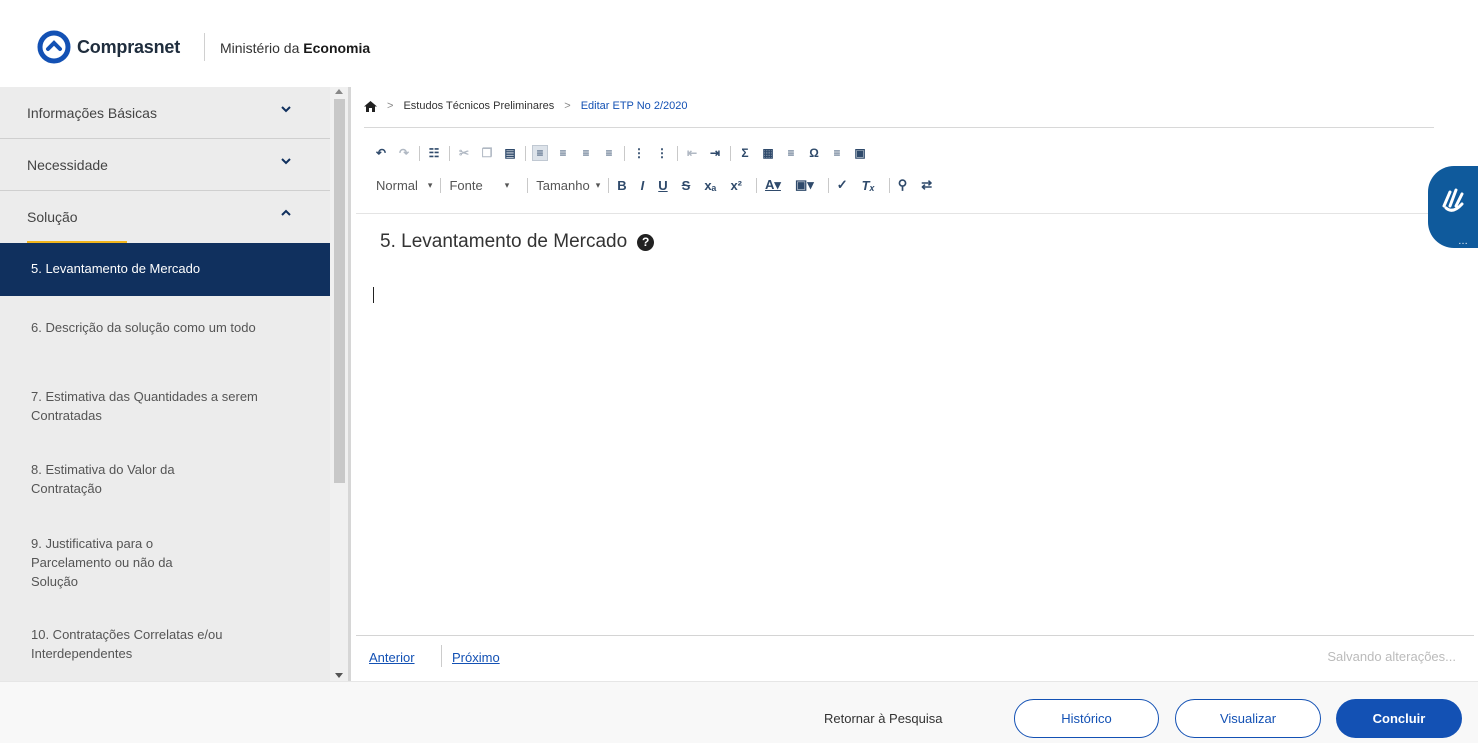 This screenshot has height=743, width=1478. What do you see at coordinates (165, 217) in the screenshot?
I see `sidebar-section-solucao: Solução` at bounding box center [165, 217].